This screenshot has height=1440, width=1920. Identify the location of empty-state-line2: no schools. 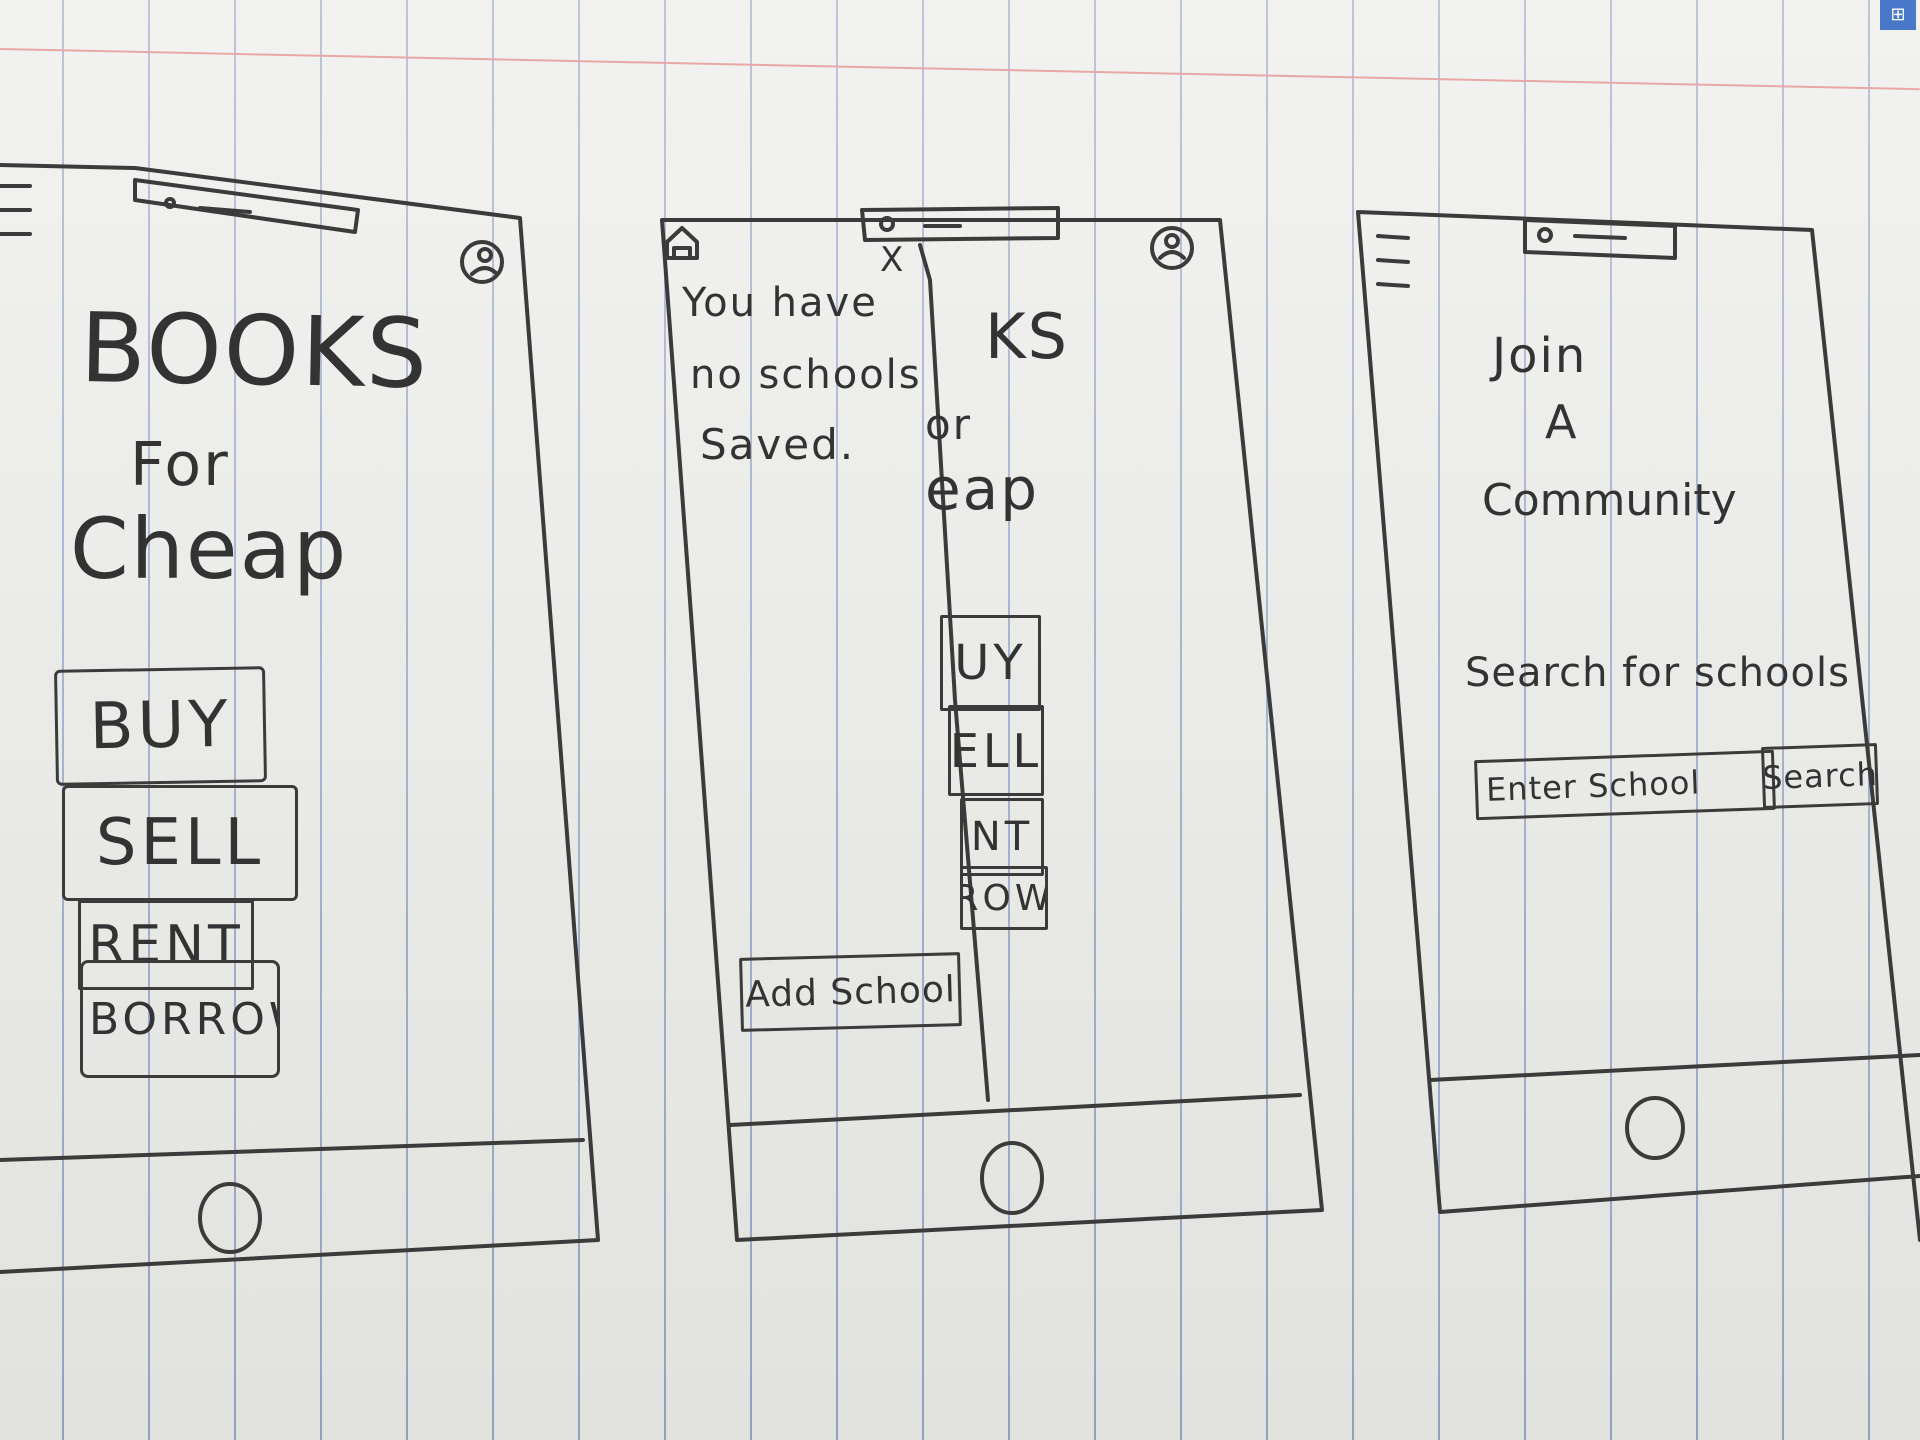
(806, 375).